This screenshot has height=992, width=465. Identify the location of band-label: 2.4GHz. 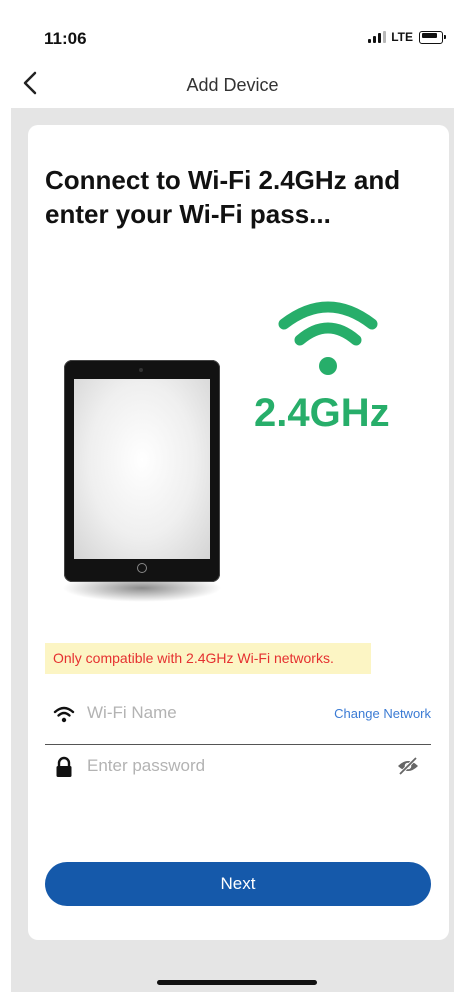
(322, 413).